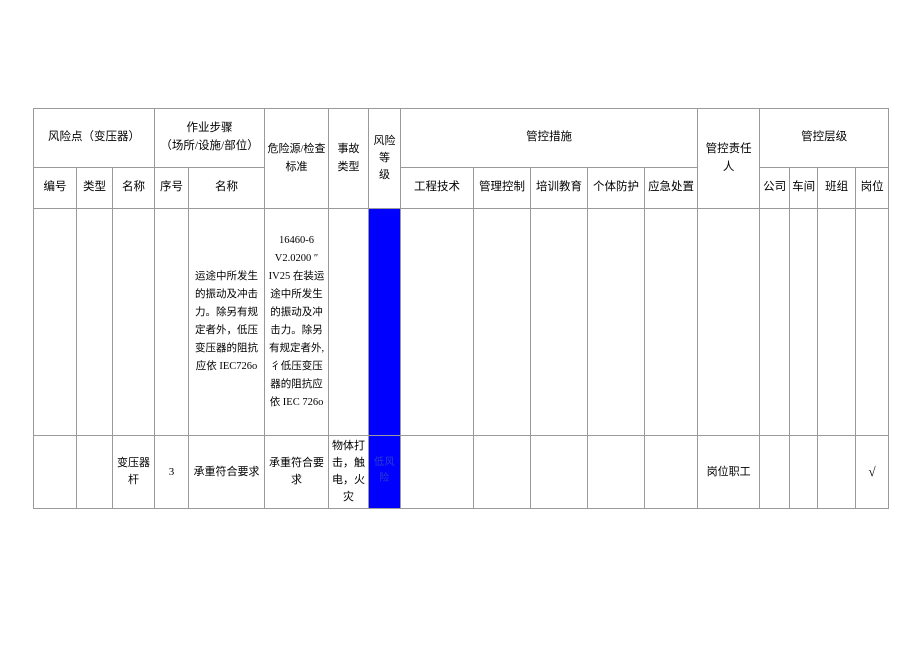  I want to click on subheader-name: 名称, so click(133, 188).